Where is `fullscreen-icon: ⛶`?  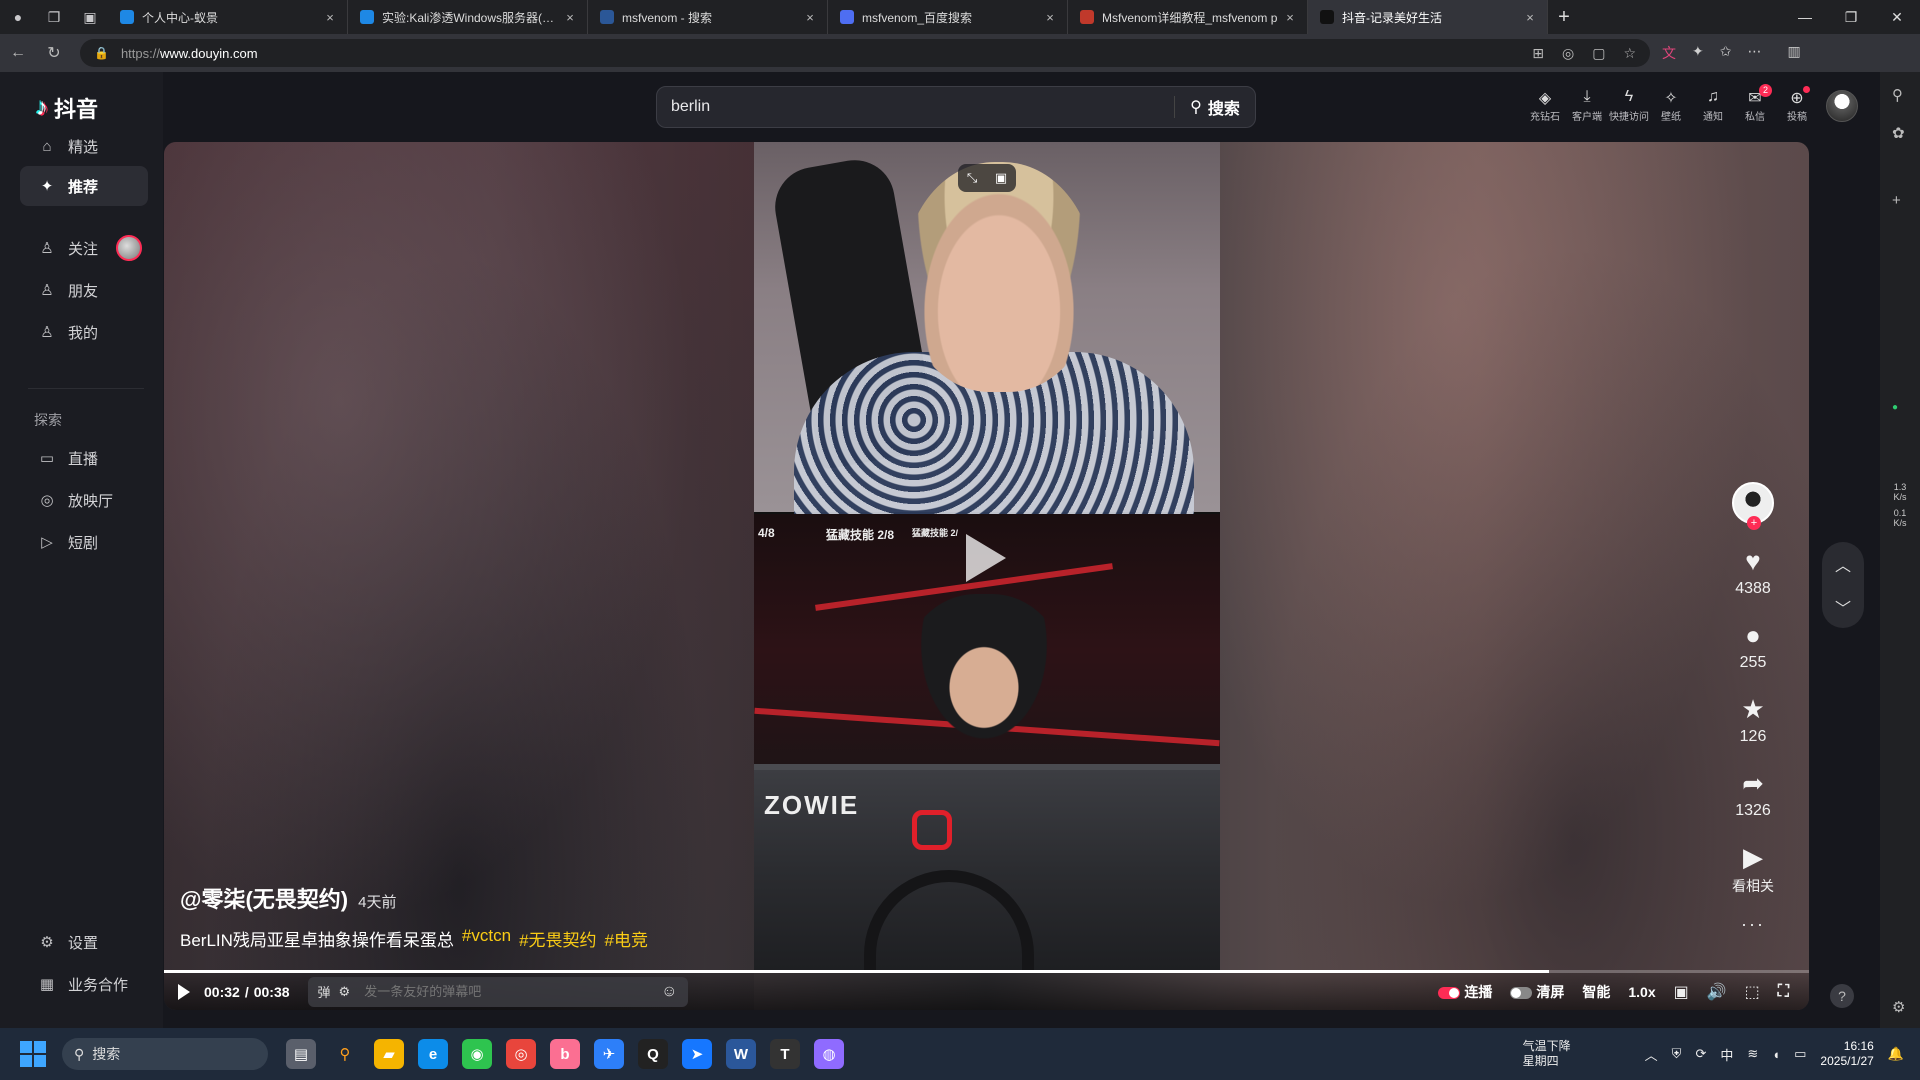
fullscreen-icon: ⛶ is located at coordinates (1783, 992).